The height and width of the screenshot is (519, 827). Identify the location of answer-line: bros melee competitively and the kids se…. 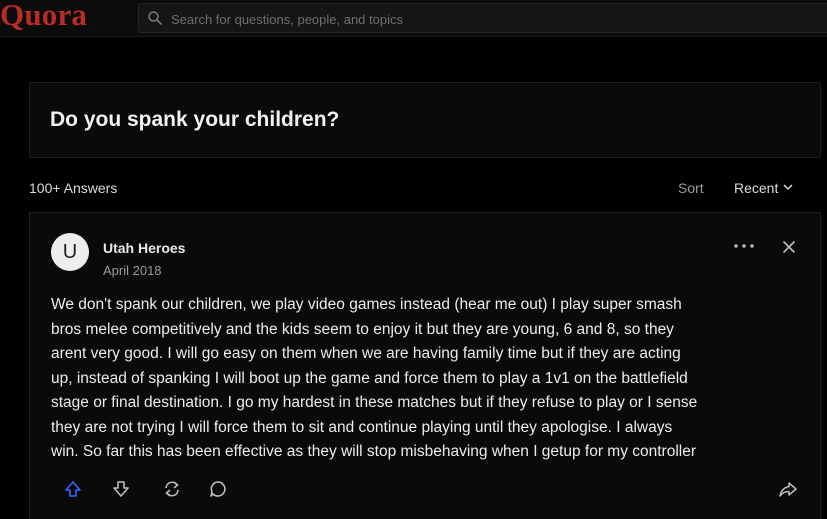
(362, 329).